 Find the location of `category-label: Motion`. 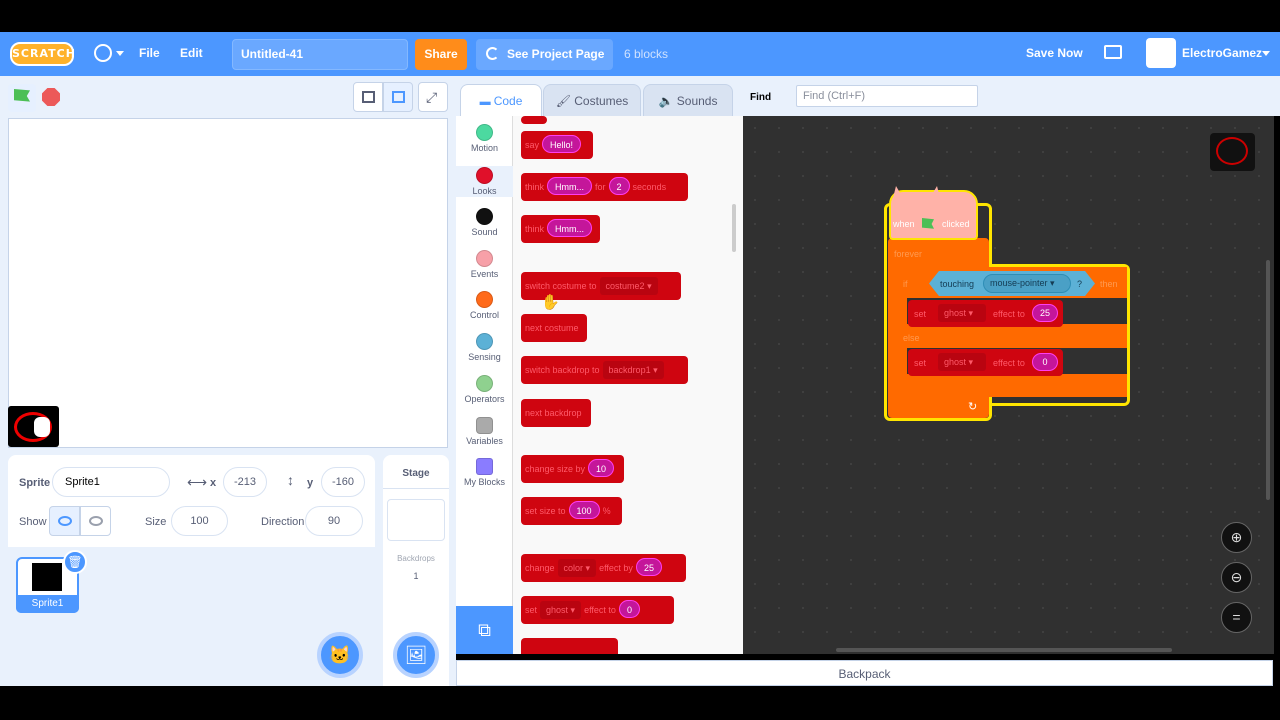

category-label: Motion is located at coordinates (484, 148).